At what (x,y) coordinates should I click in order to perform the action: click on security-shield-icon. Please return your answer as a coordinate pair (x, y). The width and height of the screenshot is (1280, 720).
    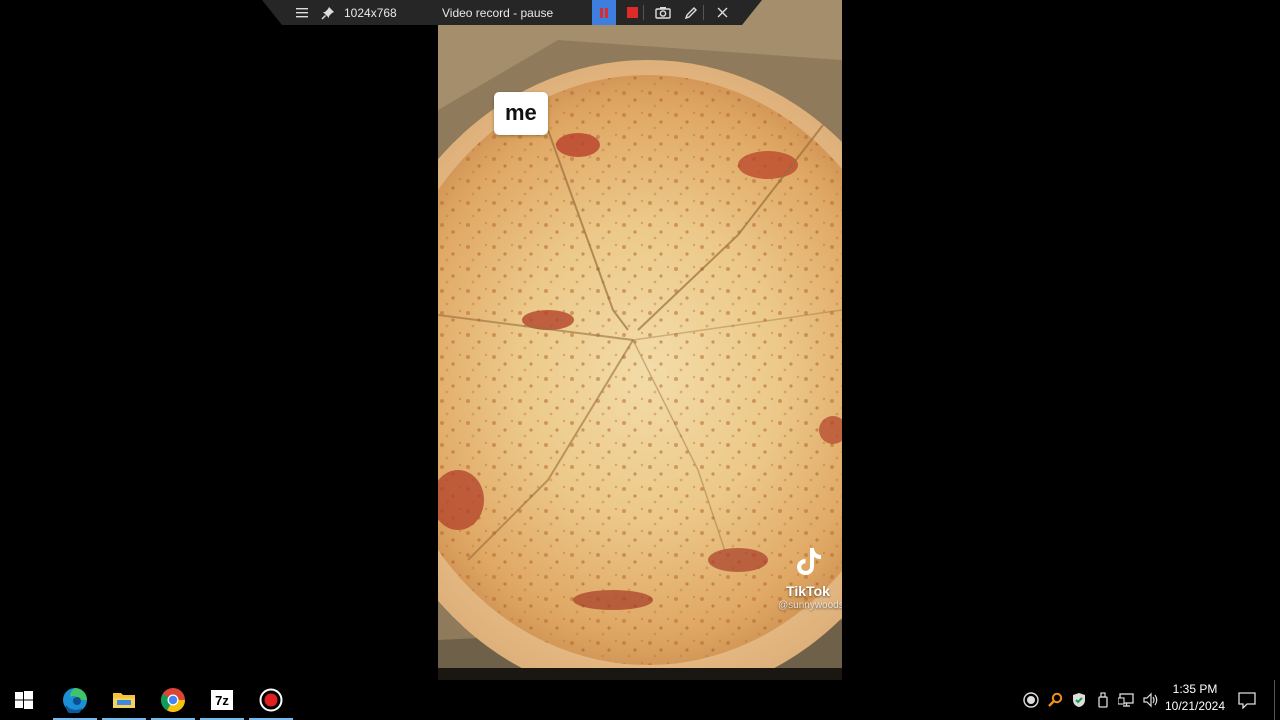
    Looking at the image, I should click on (1079, 700).